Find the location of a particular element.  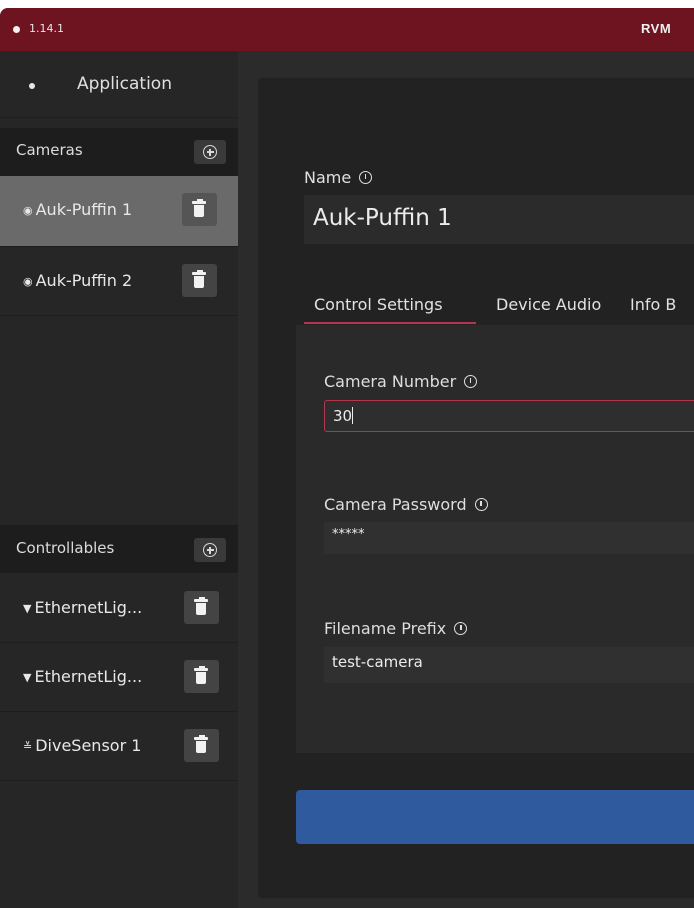

status-dot-icon is located at coordinates (16, 29).